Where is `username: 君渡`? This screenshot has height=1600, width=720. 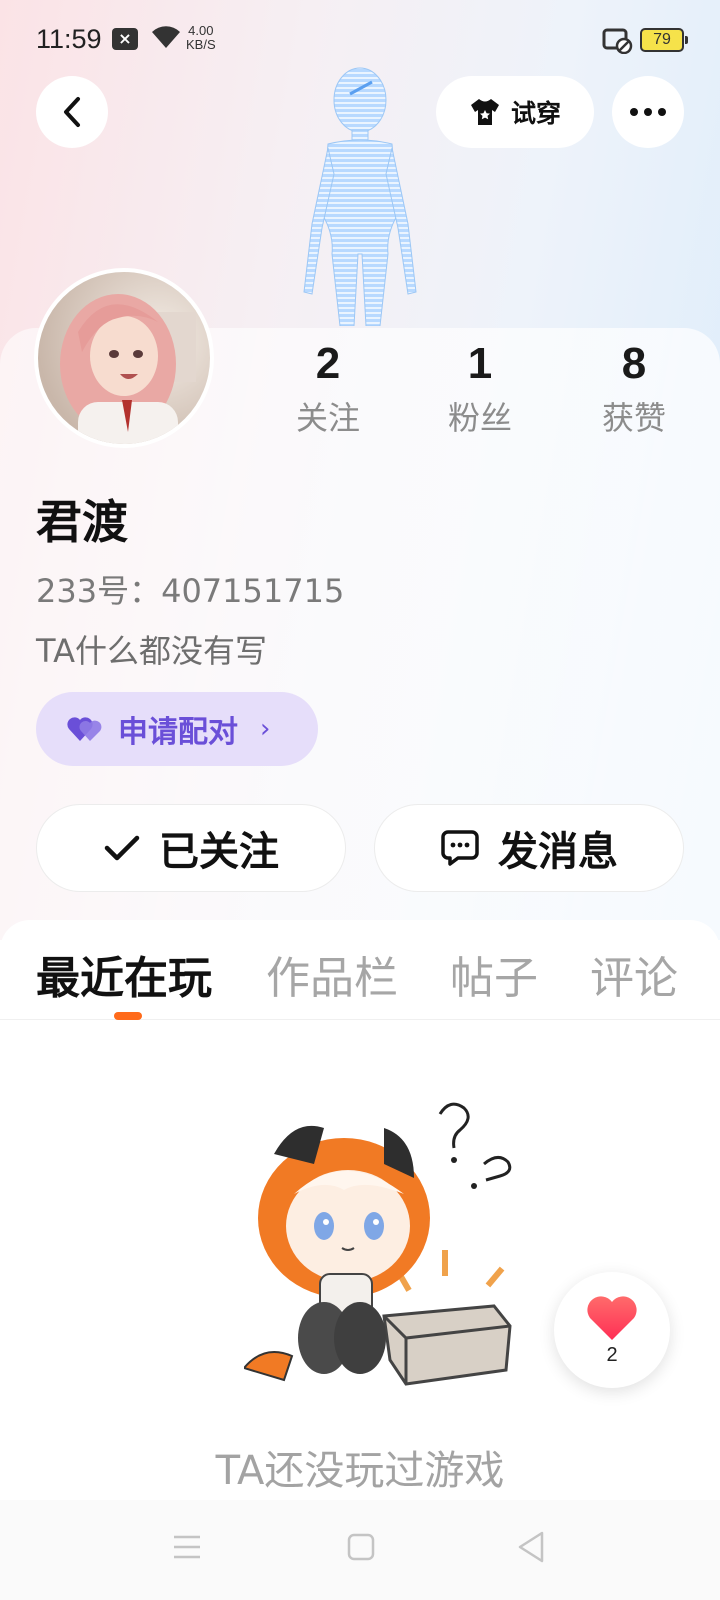
username: 君渡 is located at coordinates (82, 522).